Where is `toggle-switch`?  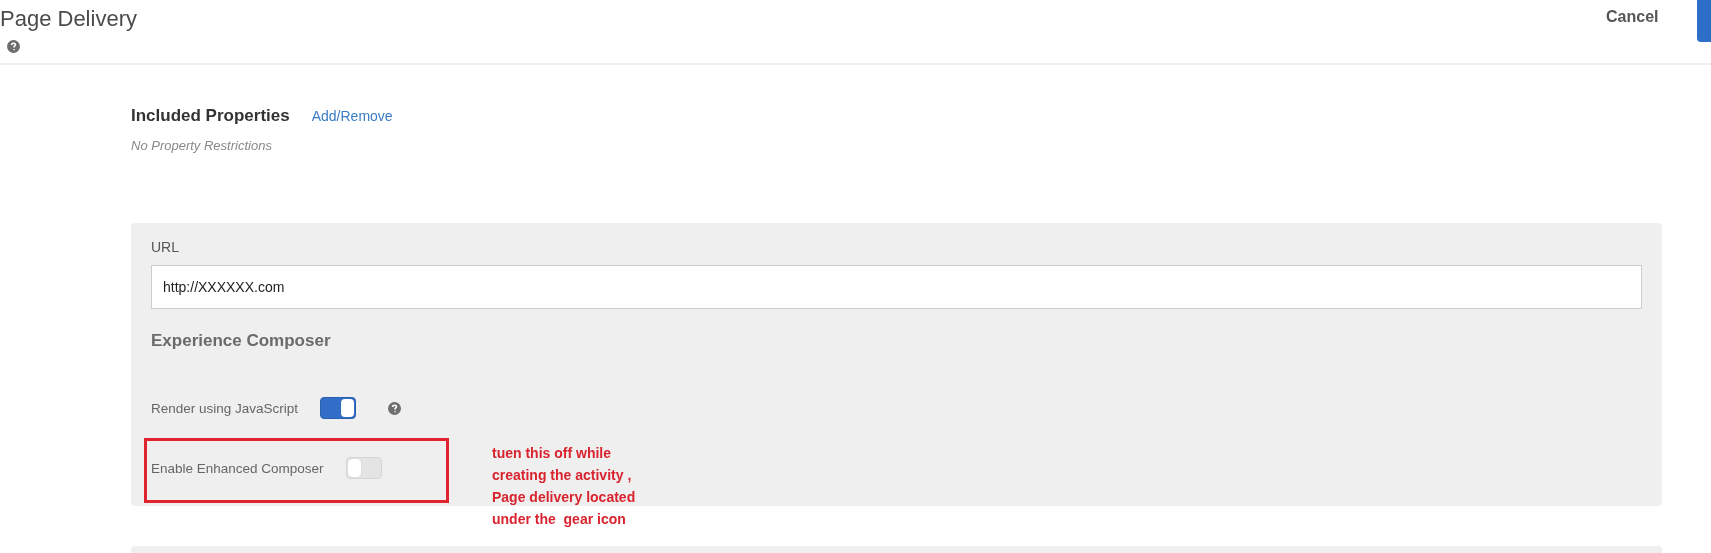 toggle-switch is located at coordinates (338, 408).